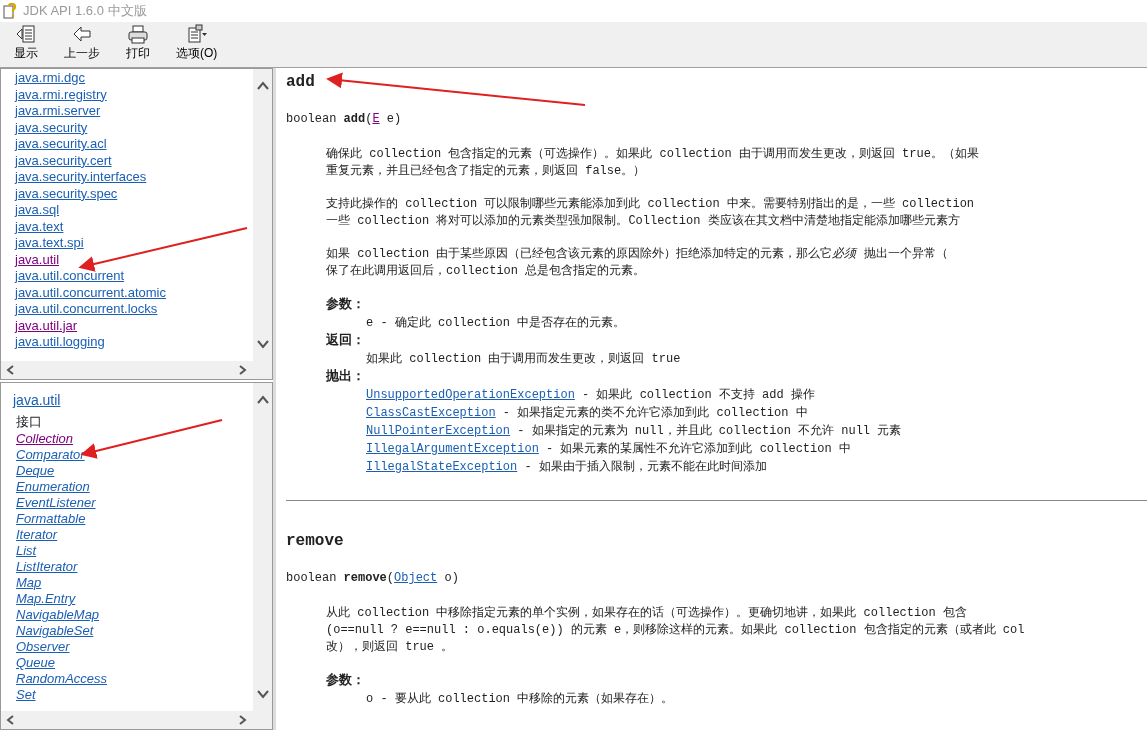 This screenshot has height=730, width=1147. Describe the element at coordinates (134, 567) in the screenshot. I see `interface-link: ListIterator` at that location.